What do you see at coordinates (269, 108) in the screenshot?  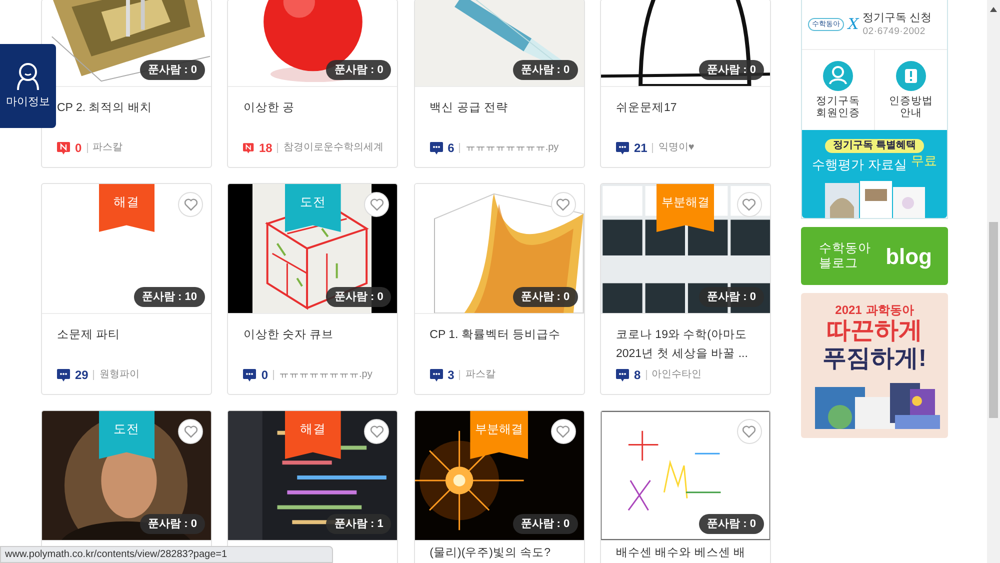 I see `card-title: 이상한 공` at bounding box center [269, 108].